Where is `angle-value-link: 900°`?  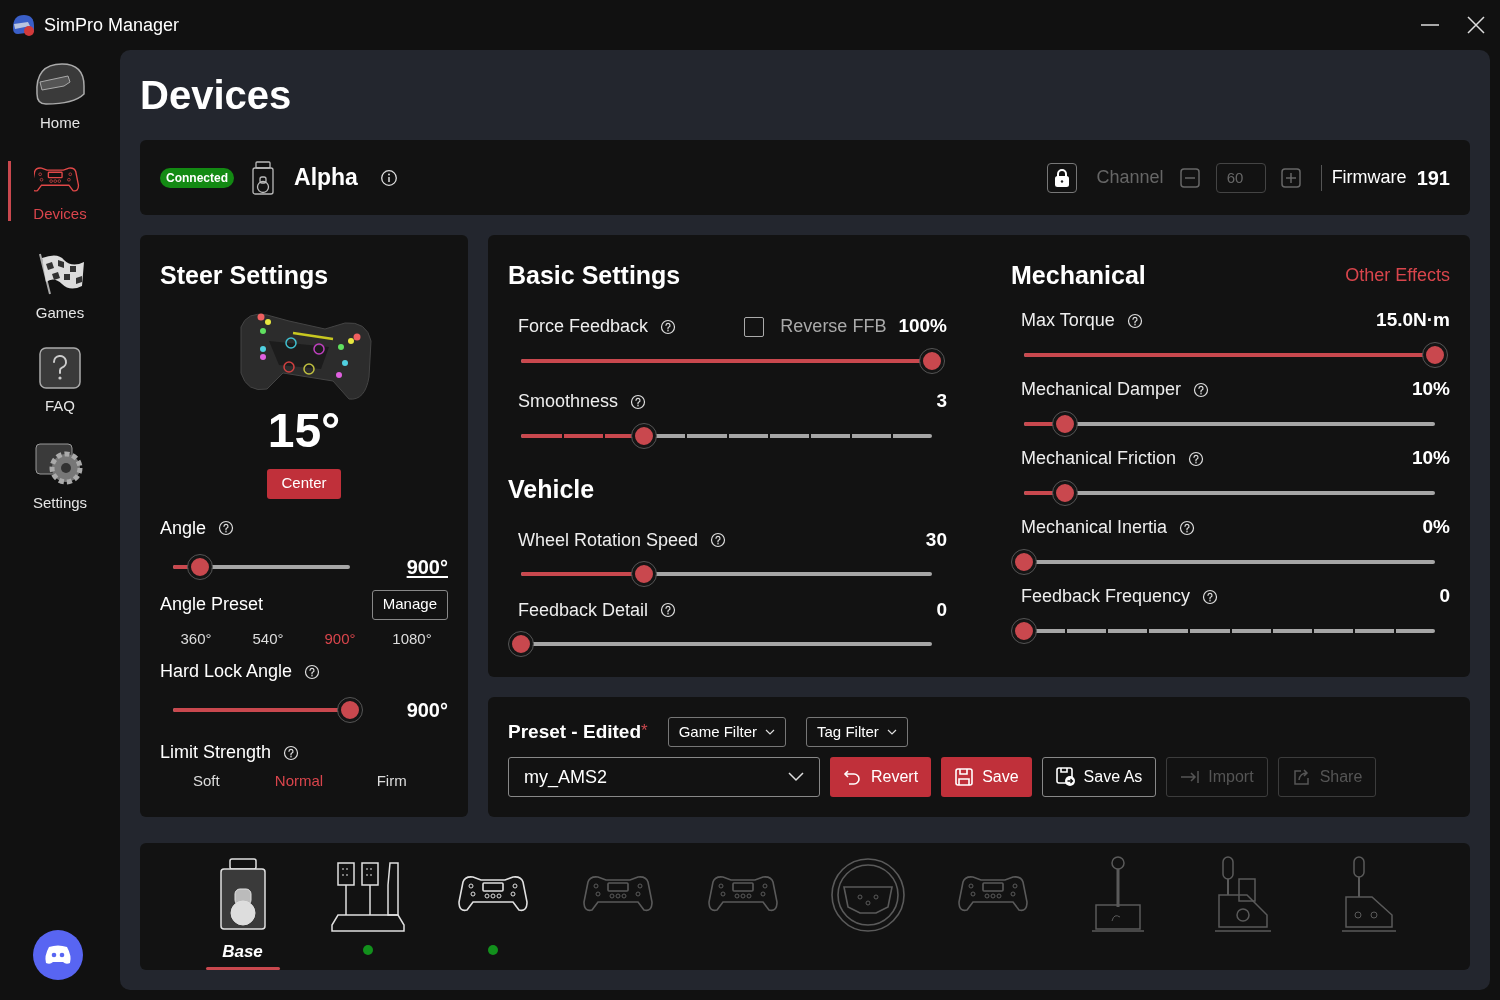 angle-value-link: 900° is located at coordinates (427, 566).